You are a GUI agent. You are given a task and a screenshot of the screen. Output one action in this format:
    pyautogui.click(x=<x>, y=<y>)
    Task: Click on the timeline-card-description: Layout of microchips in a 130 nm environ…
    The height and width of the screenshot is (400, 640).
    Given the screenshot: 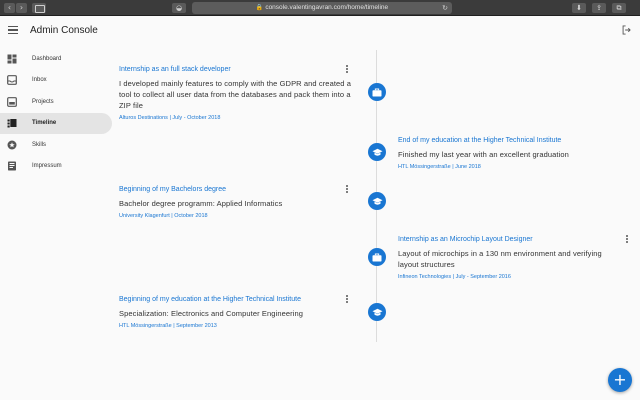 What is the action you would take?
    pyautogui.click(x=500, y=259)
    